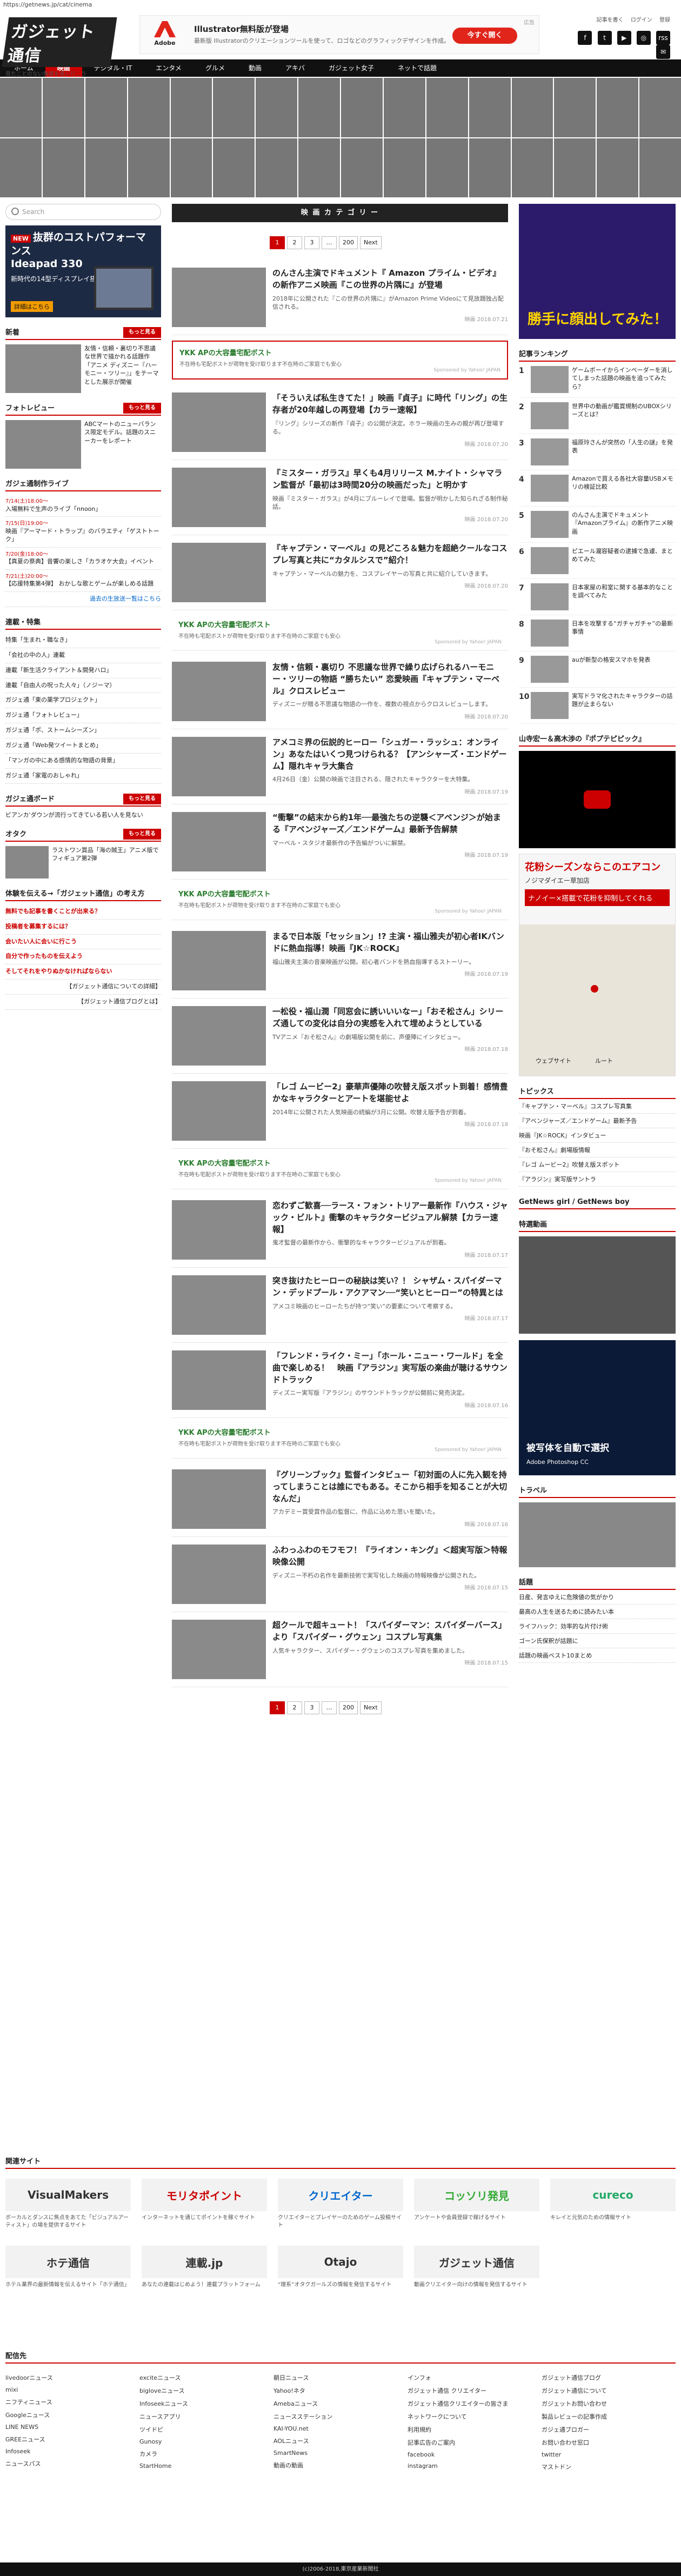  I want to click on list-item: 「マンガの中にある感情的な物語の背景」, so click(83, 761).